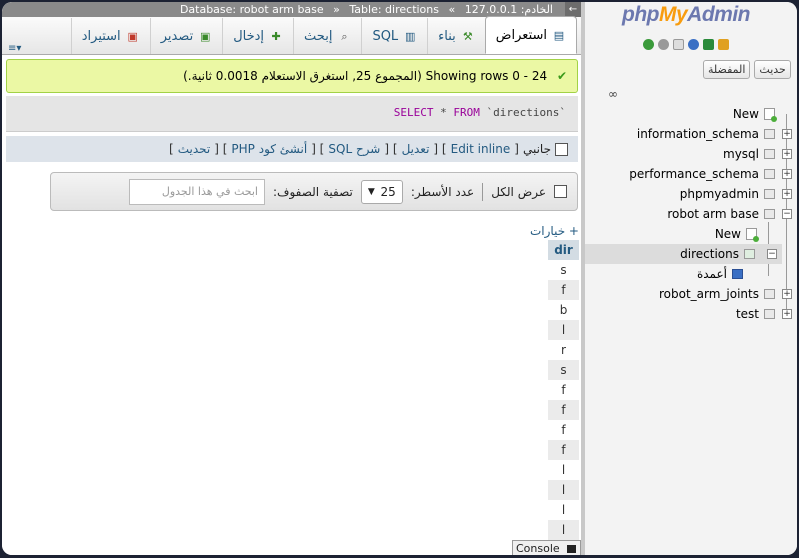 This screenshot has width=799, height=558. Describe the element at coordinates (691, 294) in the screenshot. I see `tree-item-robot-arm-joints: robot_arm_joints +` at that location.